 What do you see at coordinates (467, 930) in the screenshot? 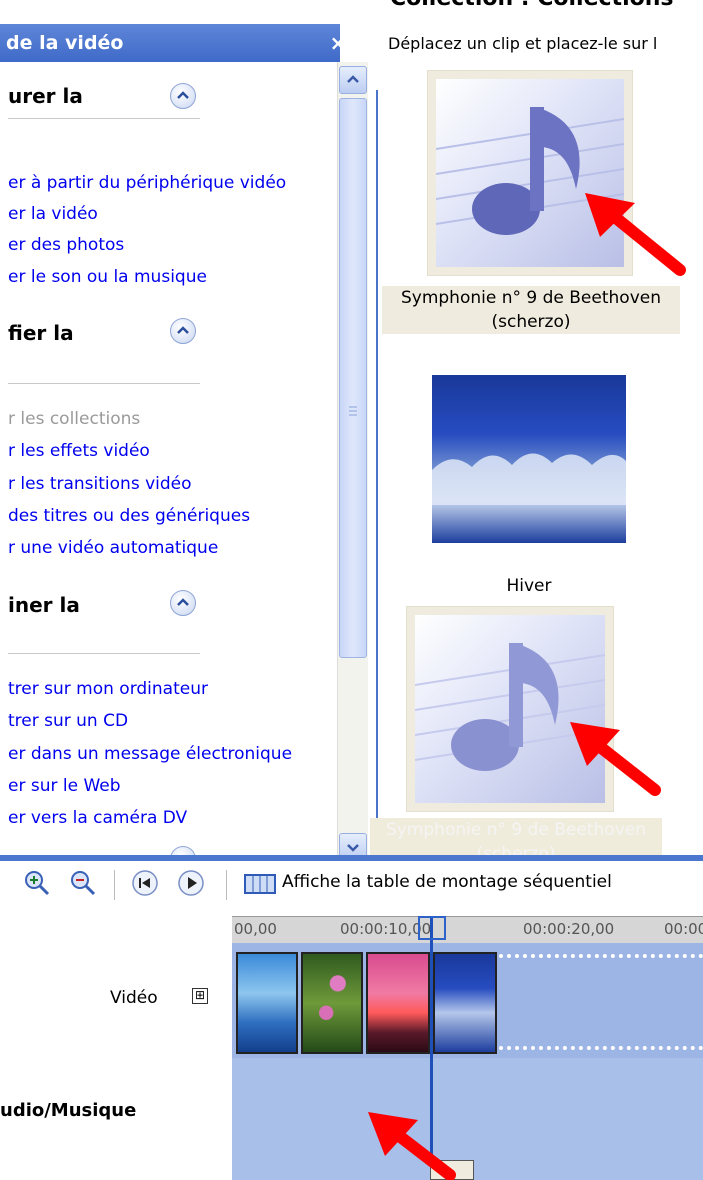
I see `timeline-ruler` at bounding box center [467, 930].